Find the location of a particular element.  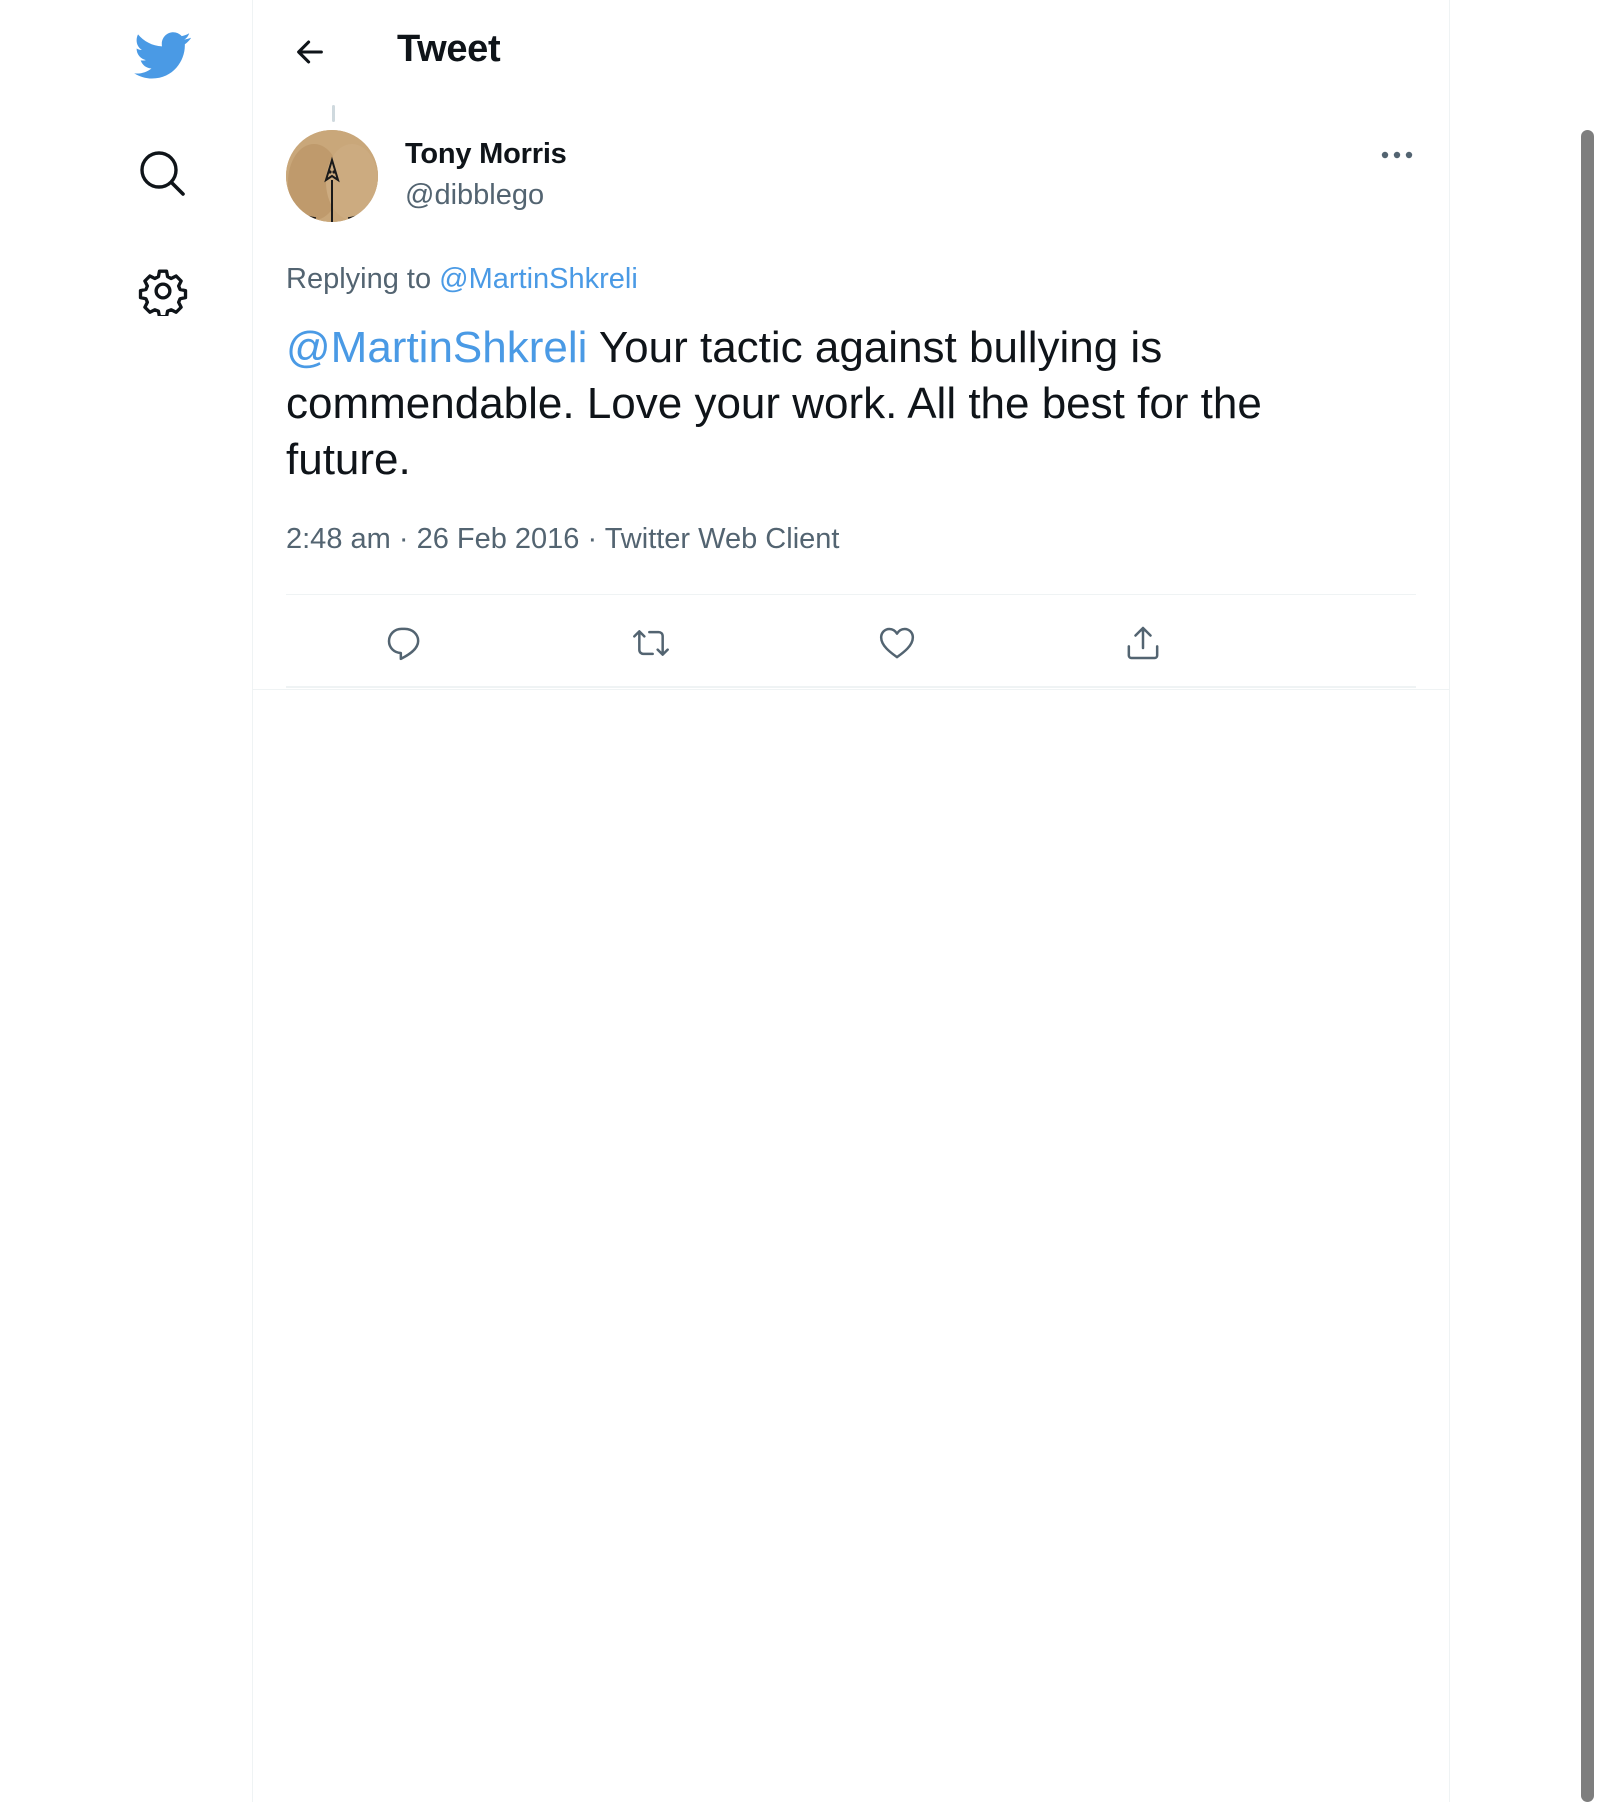

more-options-button is located at coordinates (1397, 155).